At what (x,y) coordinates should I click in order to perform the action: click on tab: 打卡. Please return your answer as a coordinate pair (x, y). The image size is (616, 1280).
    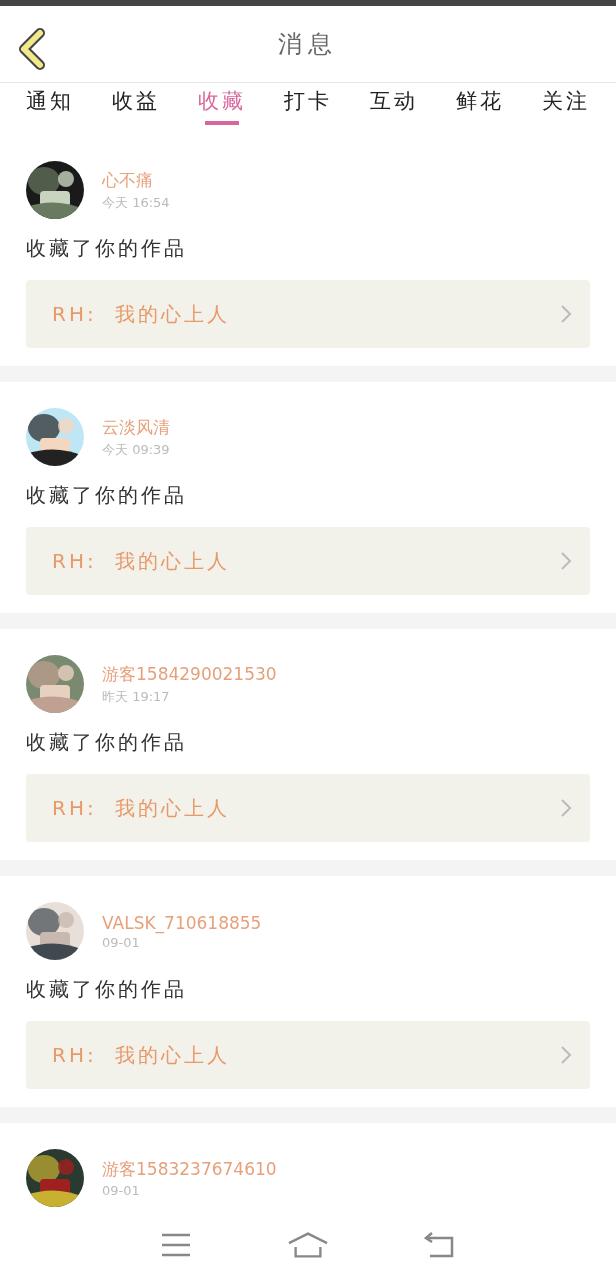
    Looking at the image, I should click on (308, 106).